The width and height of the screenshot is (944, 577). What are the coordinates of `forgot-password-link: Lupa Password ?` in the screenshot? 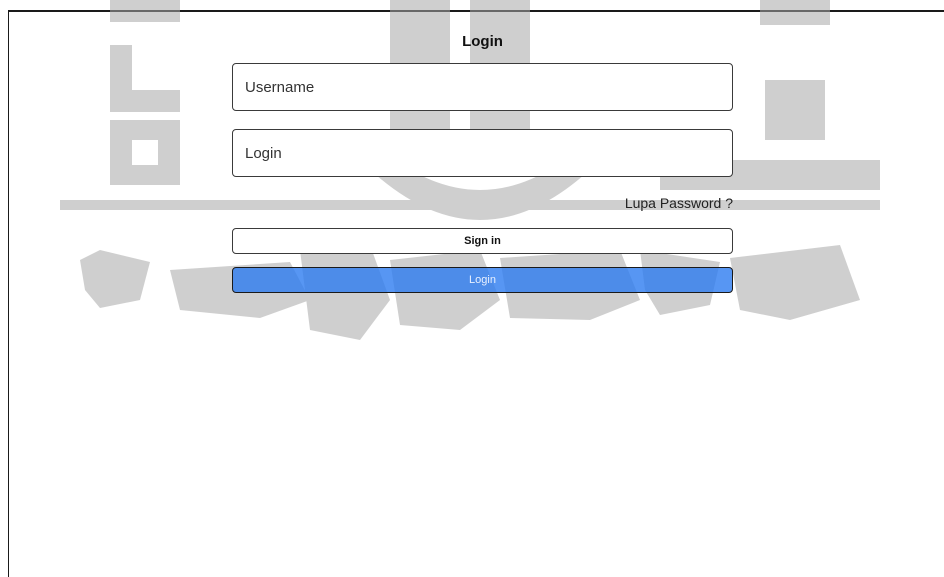 It's located at (679, 203).